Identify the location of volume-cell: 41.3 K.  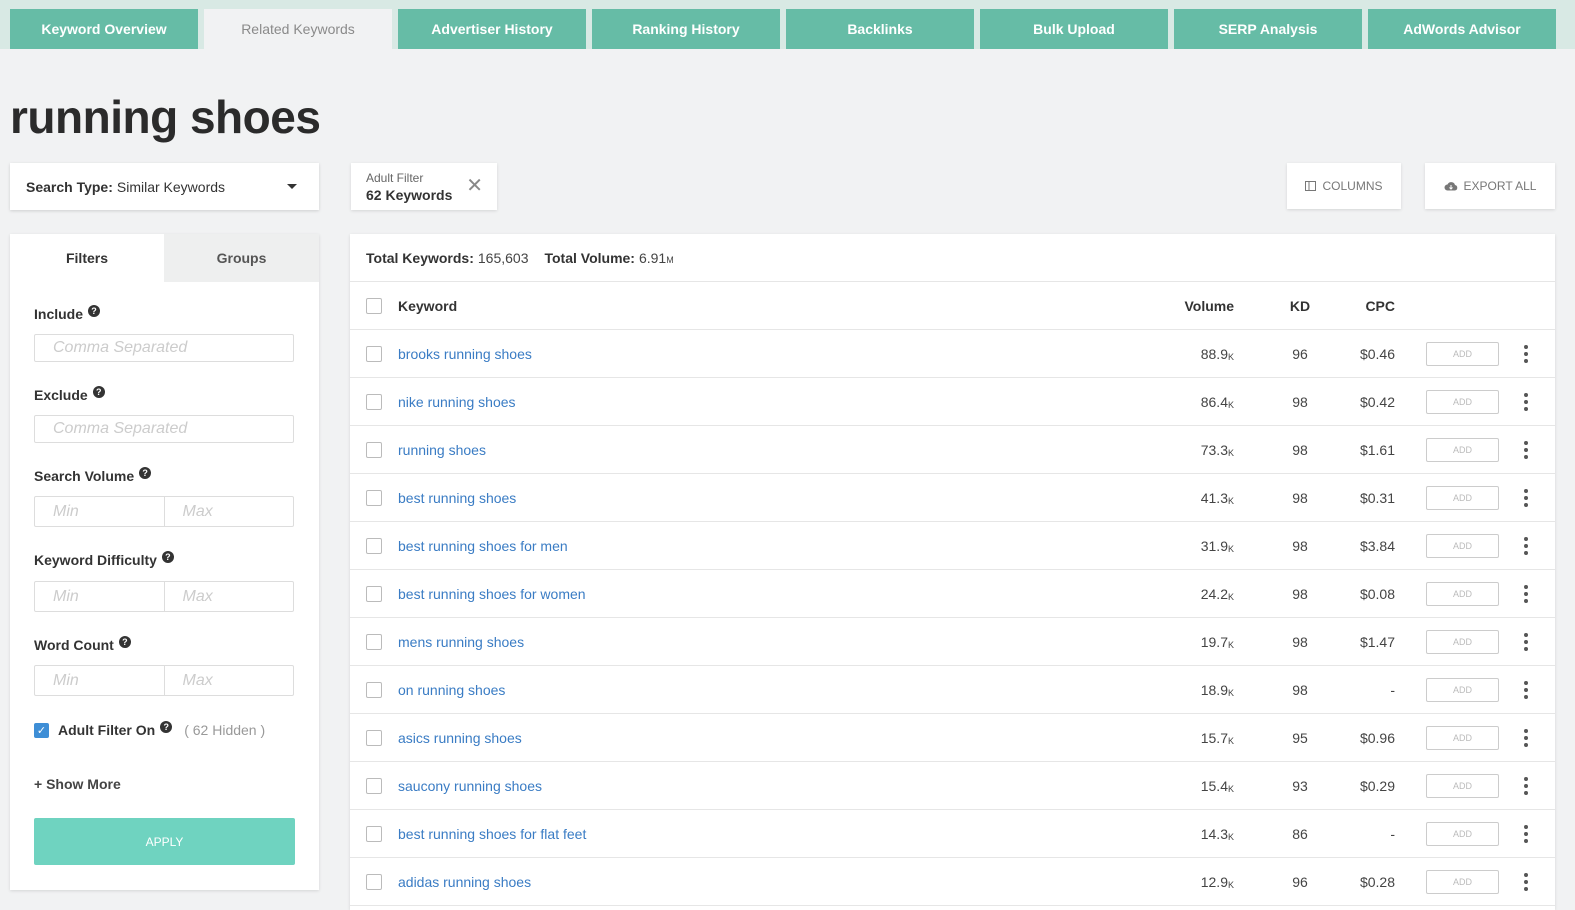
(1217, 497).